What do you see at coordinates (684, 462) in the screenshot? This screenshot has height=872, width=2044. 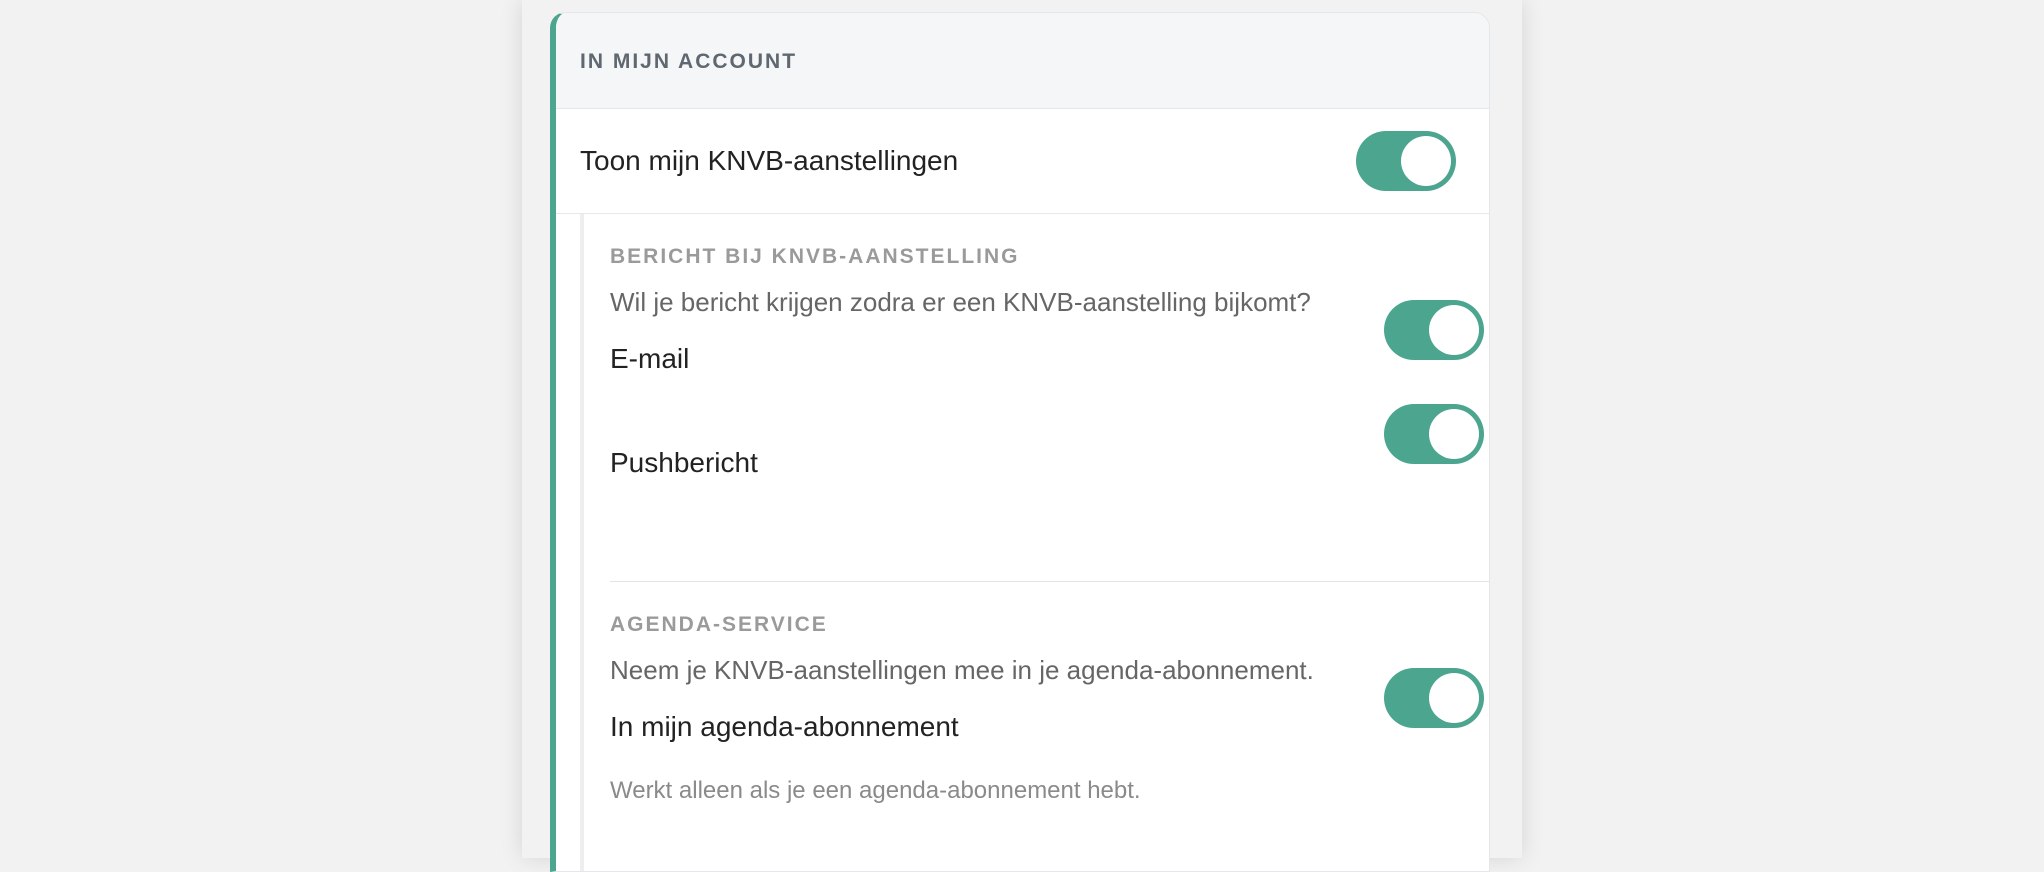 I see `push-option-label: Pushbericht` at bounding box center [684, 462].